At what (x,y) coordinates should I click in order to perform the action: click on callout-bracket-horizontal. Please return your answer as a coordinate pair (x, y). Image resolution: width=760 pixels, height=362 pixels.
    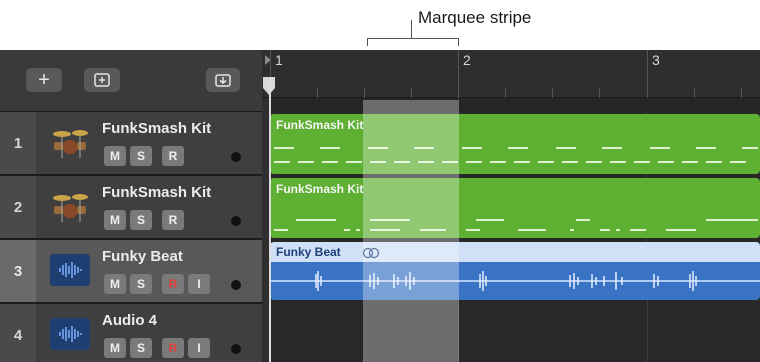
    Looking at the image, I should click on (413, 38).